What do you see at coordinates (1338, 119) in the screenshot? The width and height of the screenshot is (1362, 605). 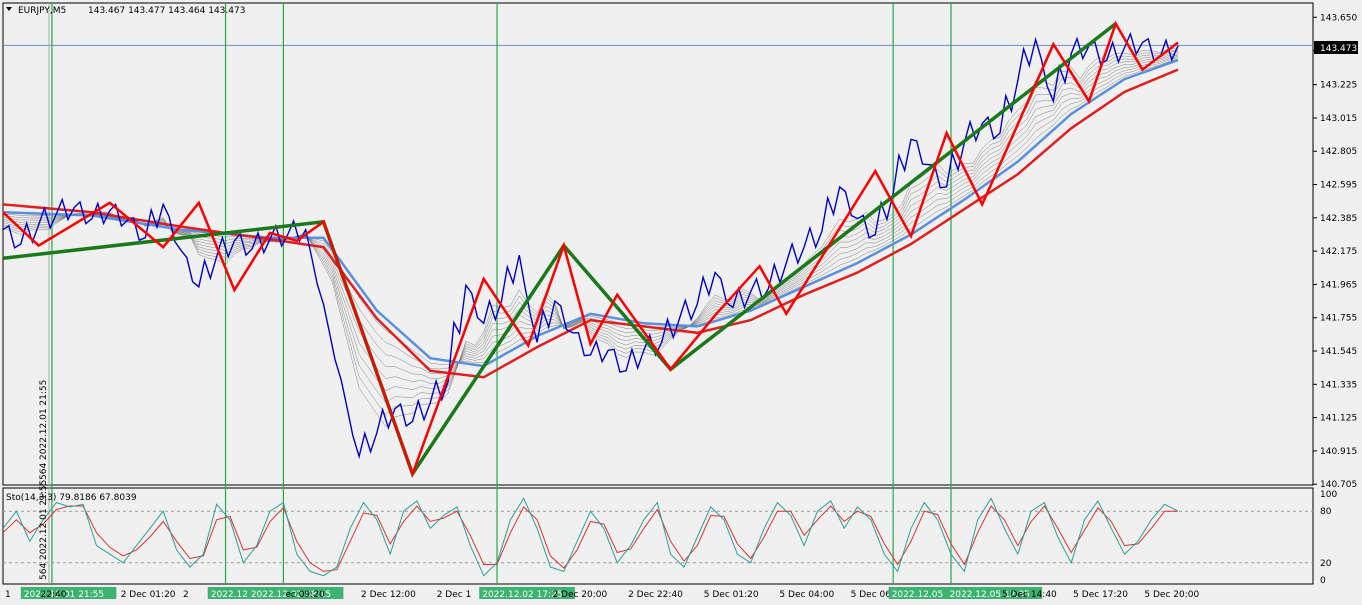 I see `price-tick-label-3: 143.015` at bounding box center [1338, 119].